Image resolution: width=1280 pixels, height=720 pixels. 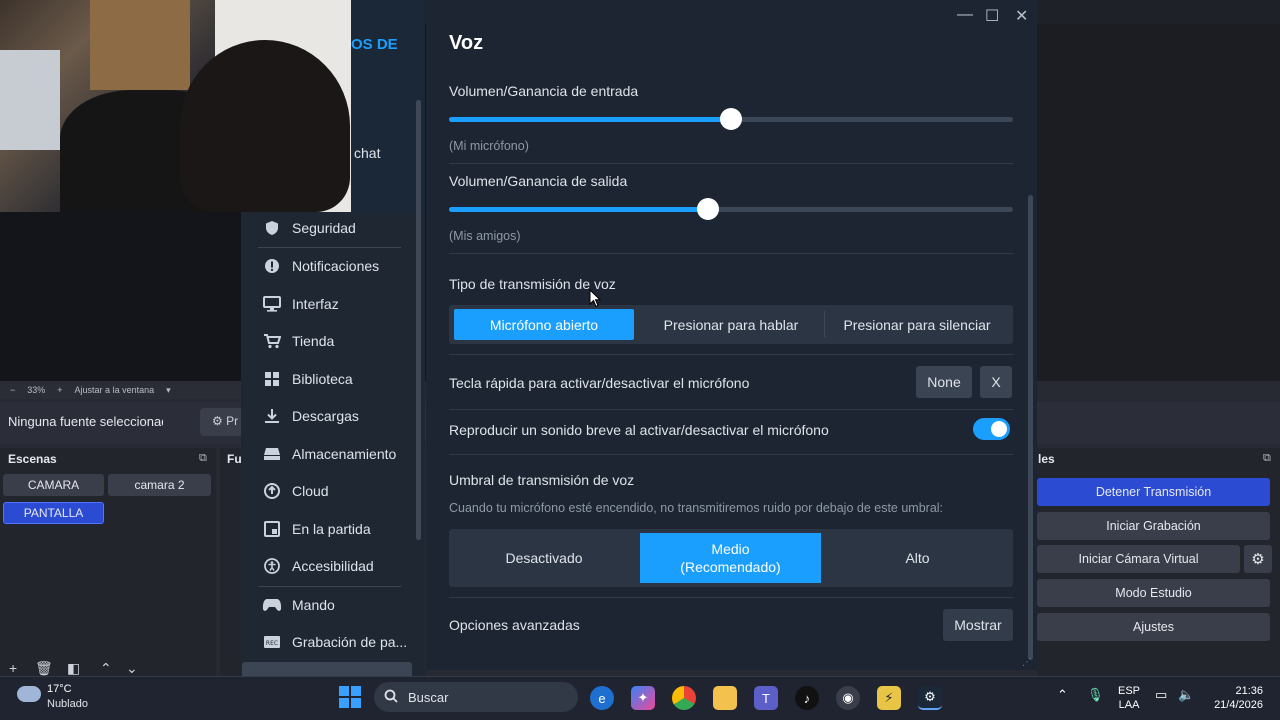 What do you see at coordinates (203, 458) in the screenshot?
I see `undock-icon: ⧉` at bounding box center [203, 458].